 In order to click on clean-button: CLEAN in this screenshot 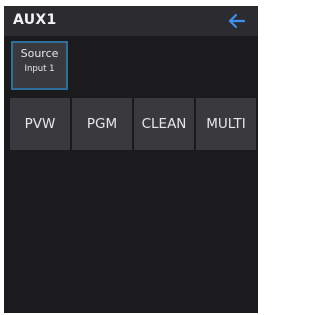, I will do `click(164, 124)`.